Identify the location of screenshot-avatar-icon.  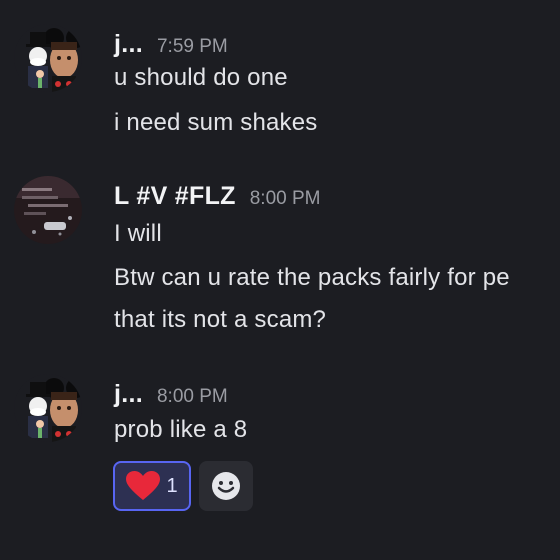
(48, 210).